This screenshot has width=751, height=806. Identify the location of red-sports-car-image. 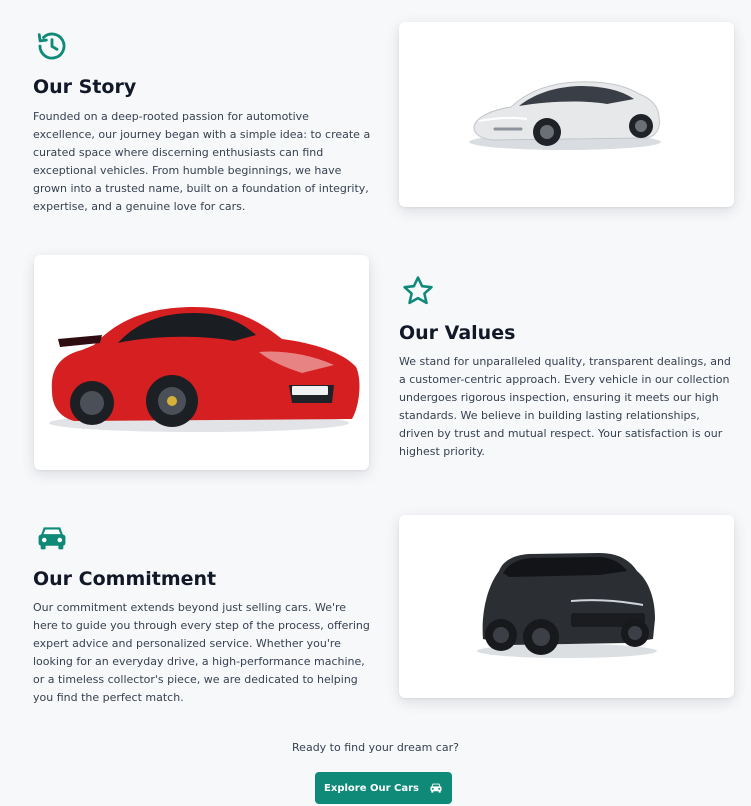
(201, 362).